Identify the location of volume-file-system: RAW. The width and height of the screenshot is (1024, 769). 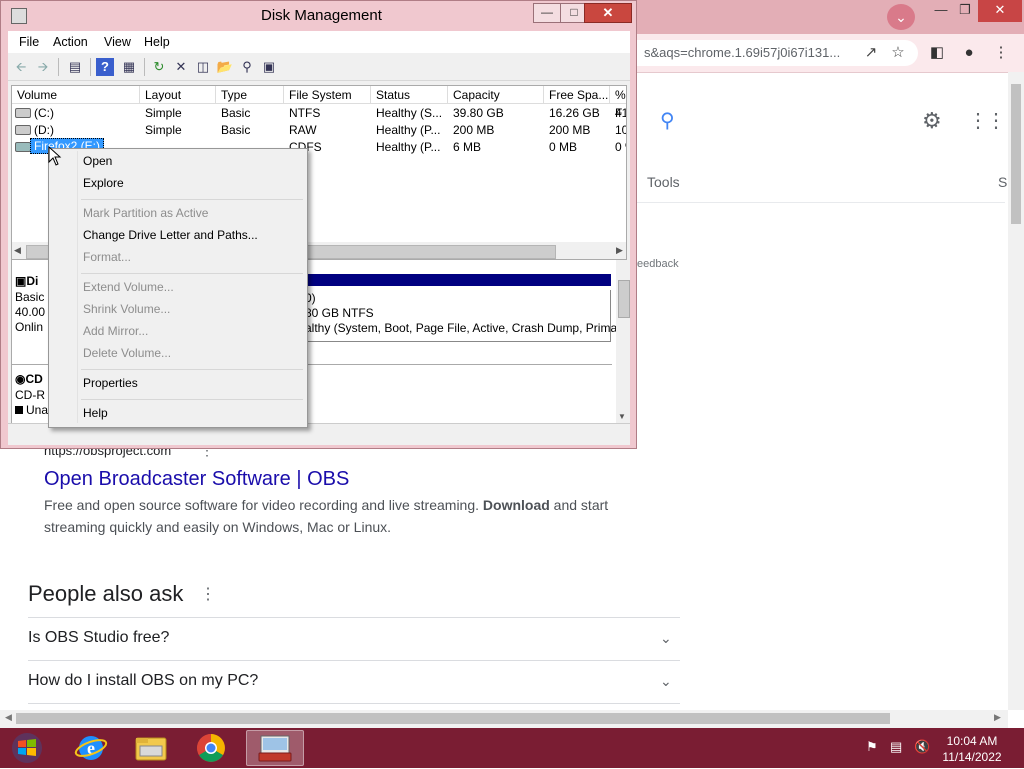
(303, 130).